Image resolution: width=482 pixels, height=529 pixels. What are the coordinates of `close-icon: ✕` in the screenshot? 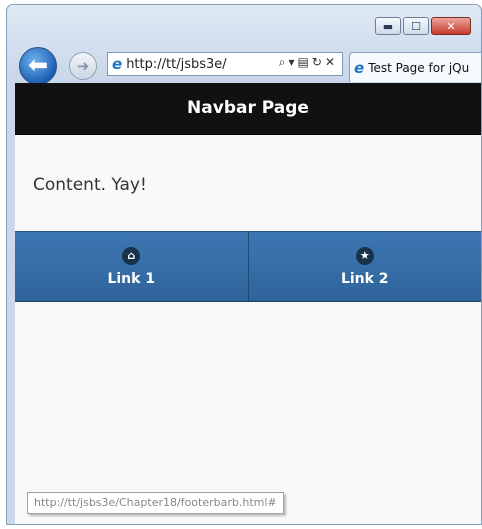 It's located at (451, 26).